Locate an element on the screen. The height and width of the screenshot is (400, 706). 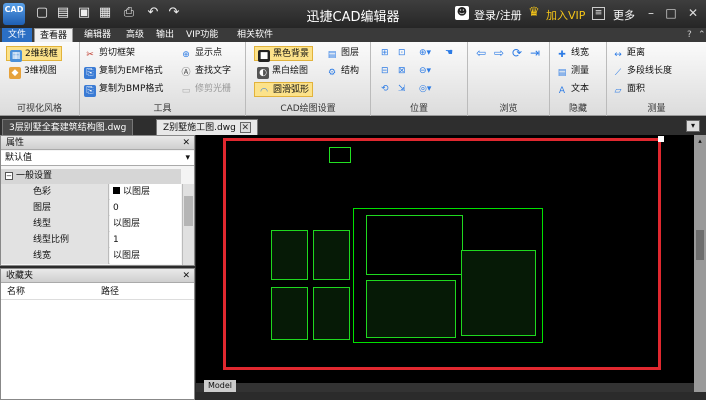
distance-button: ↔ 距离 is located at coordinates (628, 53).